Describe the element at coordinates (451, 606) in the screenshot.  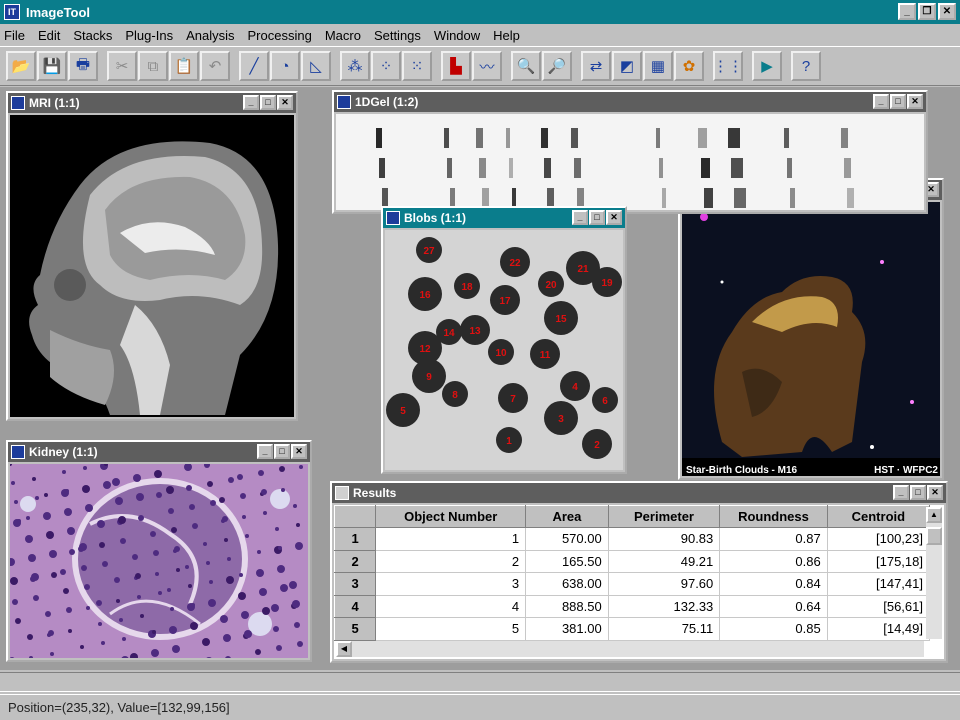
I see `cell-object-number: 4` at that location.